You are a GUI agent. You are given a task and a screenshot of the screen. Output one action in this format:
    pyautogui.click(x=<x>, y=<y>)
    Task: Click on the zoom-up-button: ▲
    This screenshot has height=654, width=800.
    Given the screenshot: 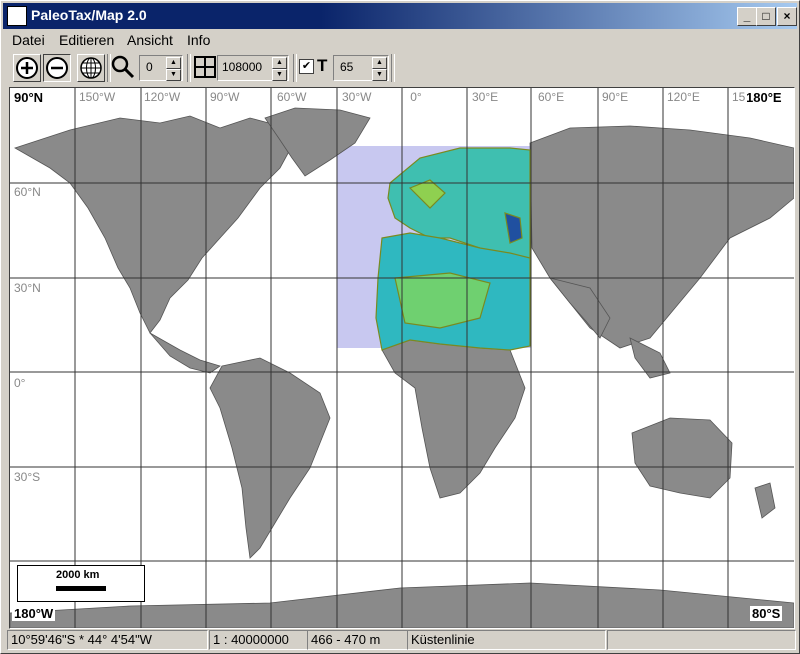 What is the action you would take?
    pyautogui.click(x=173, y=63)
    